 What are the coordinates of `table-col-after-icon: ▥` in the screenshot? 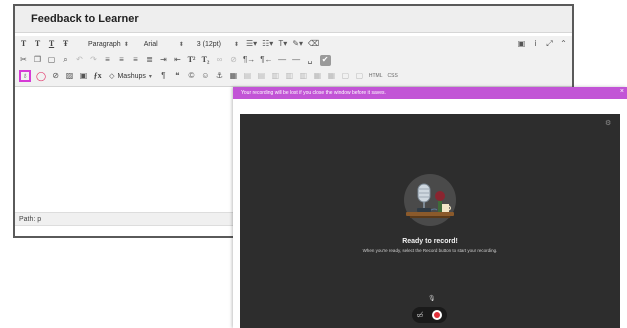 It's located at (303, 76).